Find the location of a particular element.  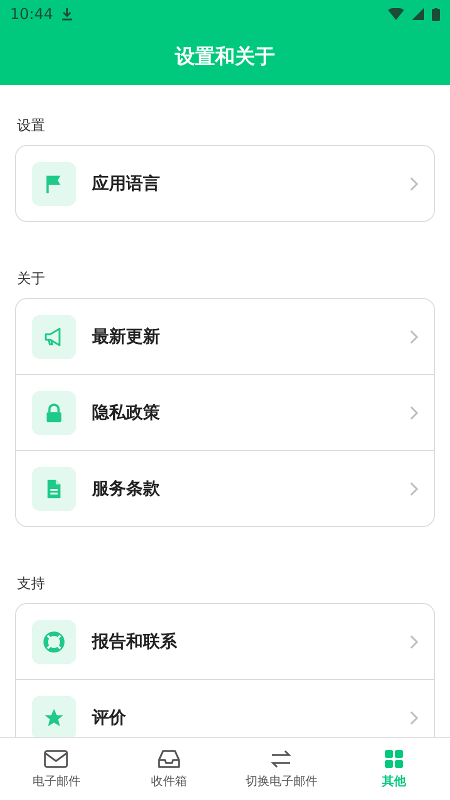

nav-tab: 电子邮件 is located at coordinates (56, 769).